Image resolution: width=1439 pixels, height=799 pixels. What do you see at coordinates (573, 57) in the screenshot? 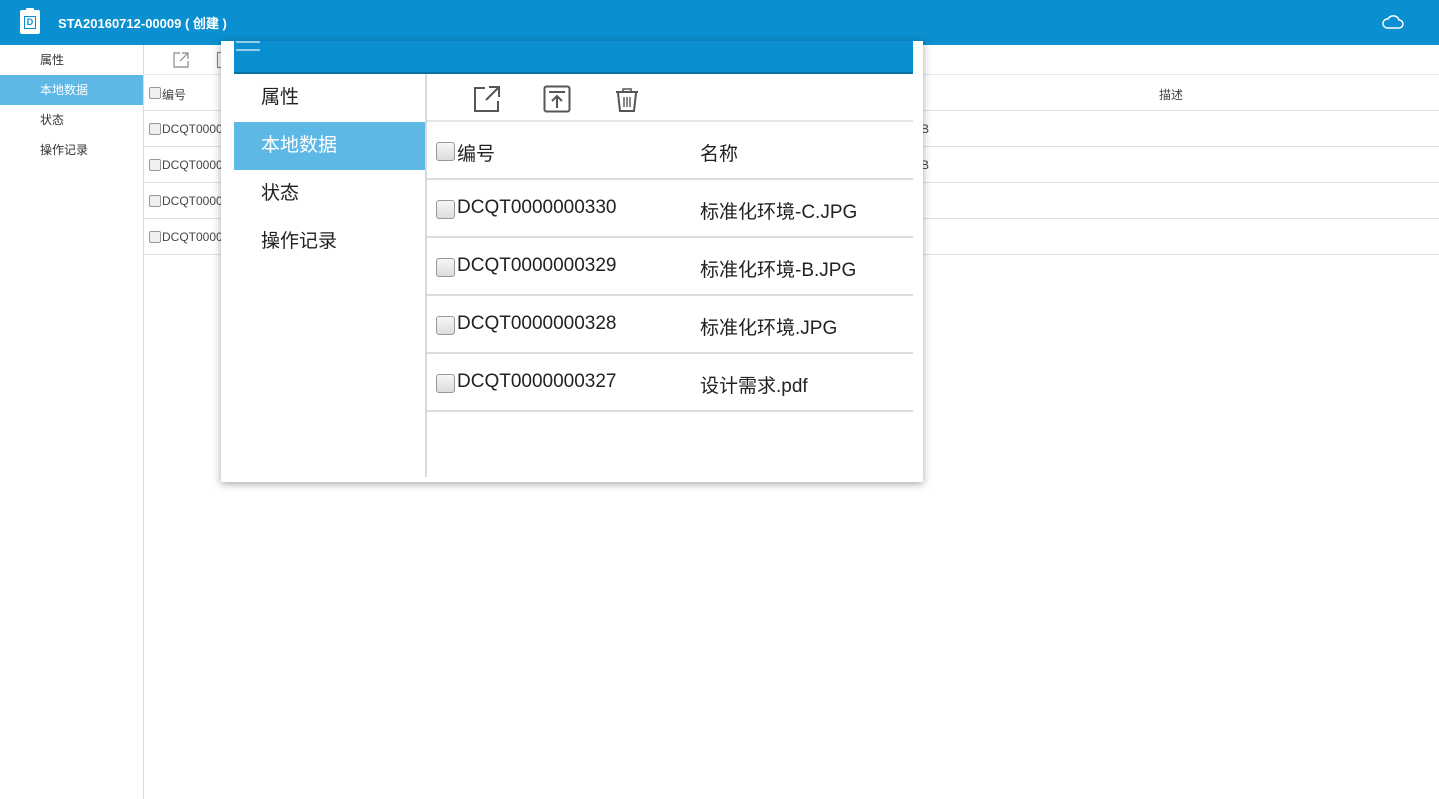
I see `popup-header-bar` at bounding box center [573, 57].